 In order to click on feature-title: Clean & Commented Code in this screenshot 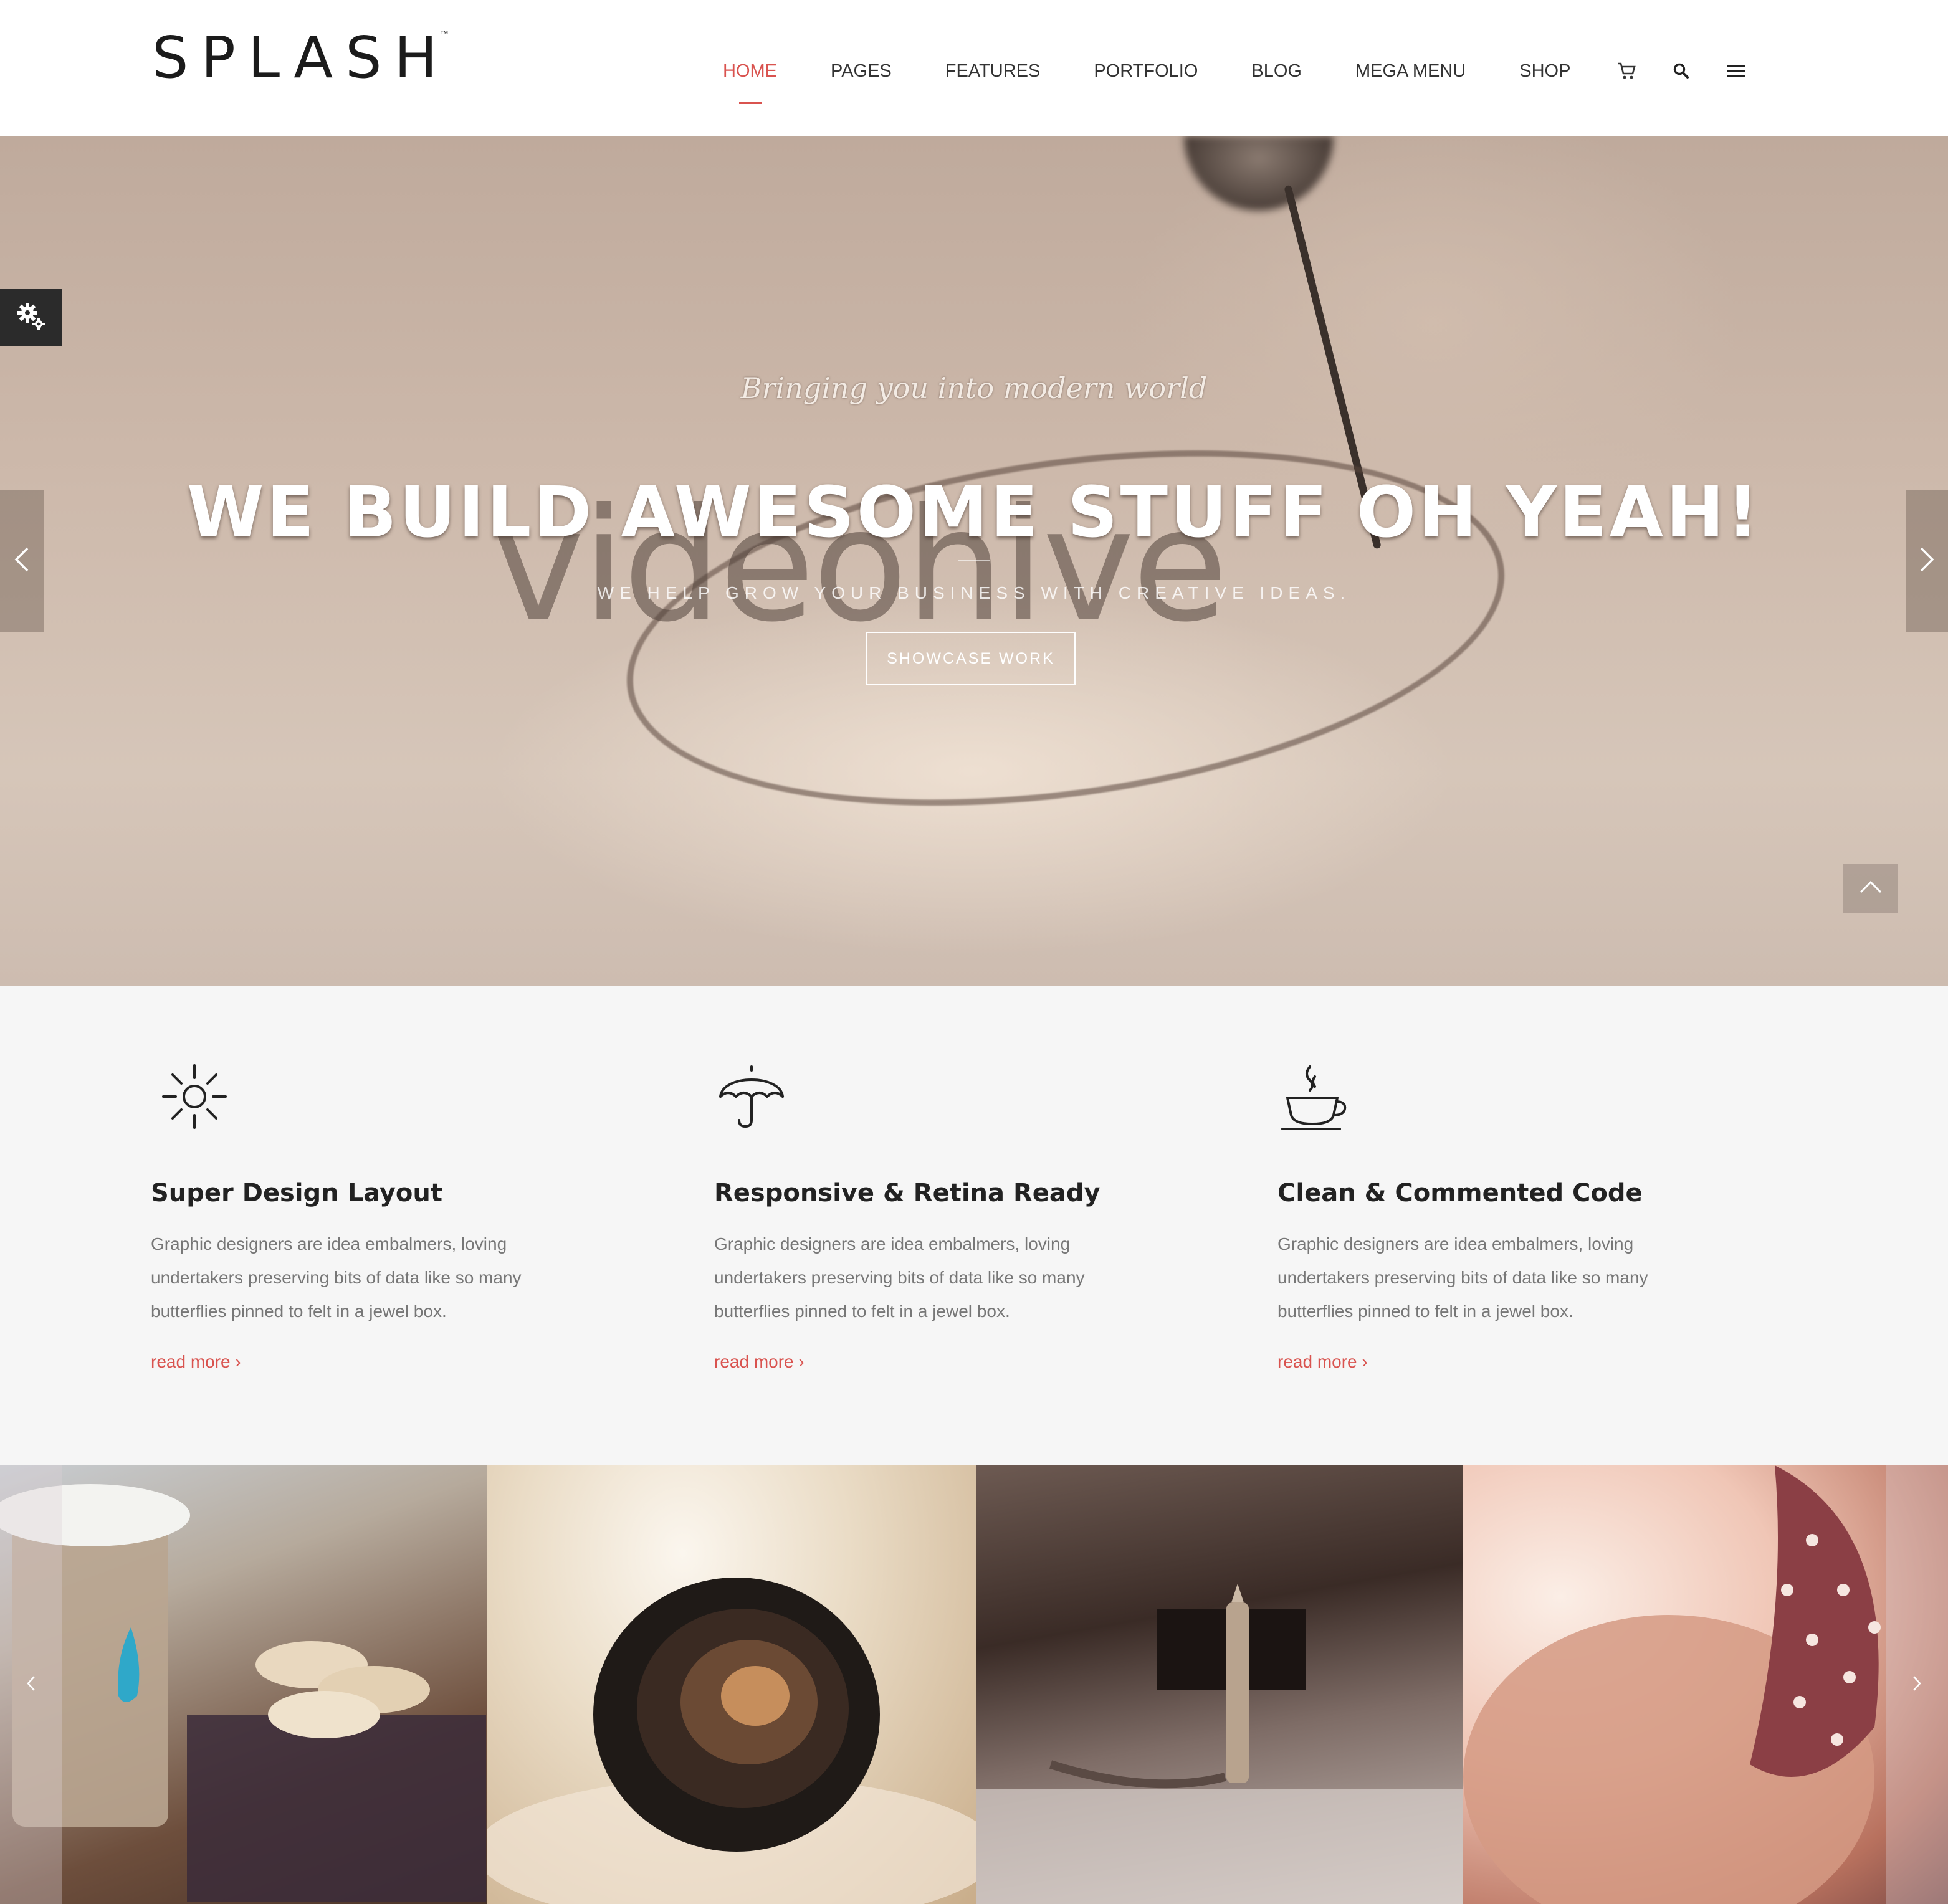, I will do `click(1460, 1193)`.